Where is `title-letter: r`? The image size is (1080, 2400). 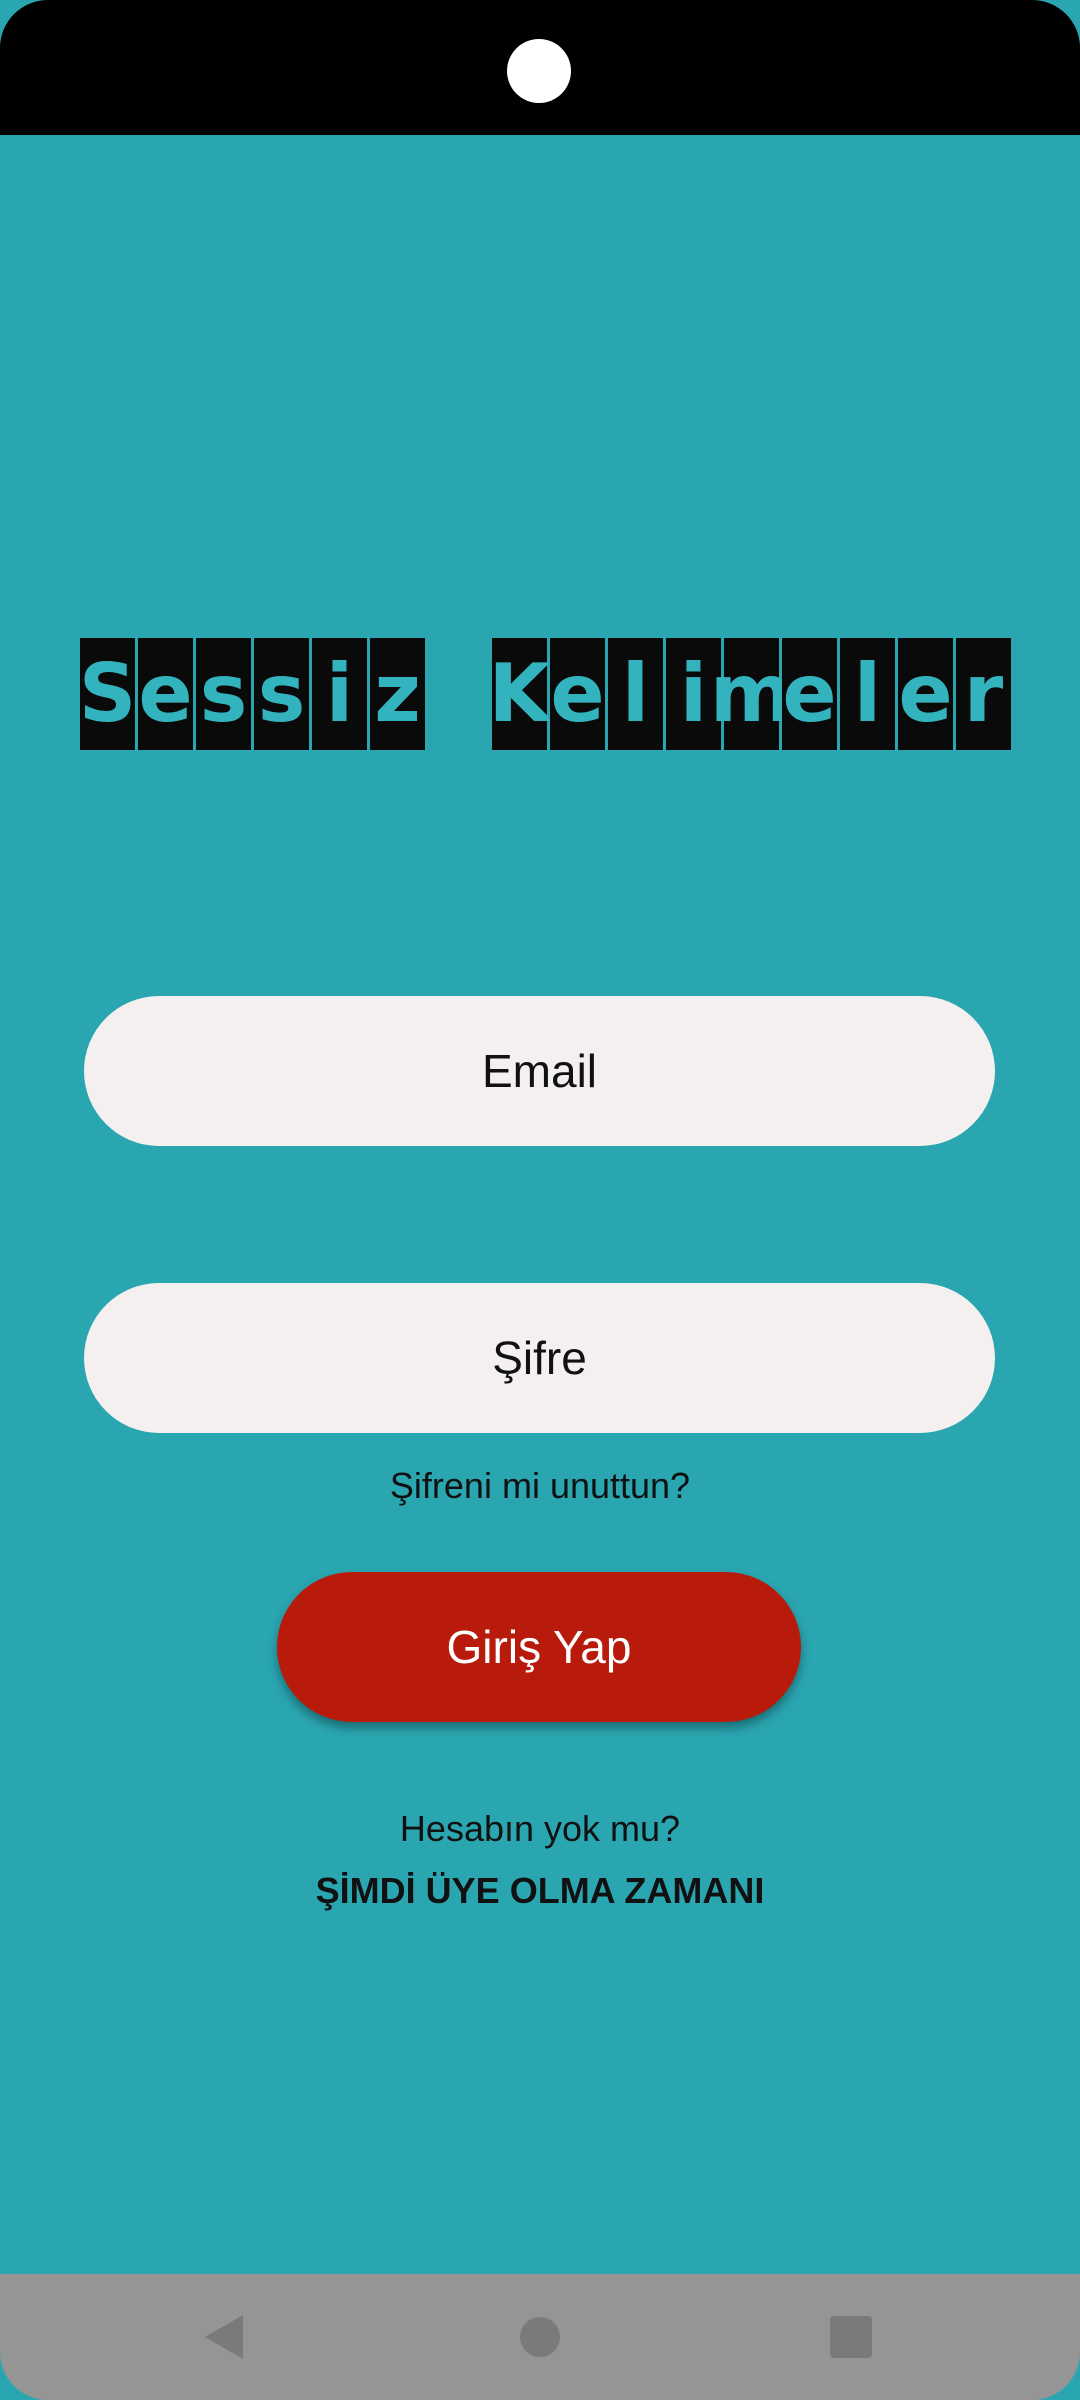 title-letter: r is located at coordinates (983, 694).